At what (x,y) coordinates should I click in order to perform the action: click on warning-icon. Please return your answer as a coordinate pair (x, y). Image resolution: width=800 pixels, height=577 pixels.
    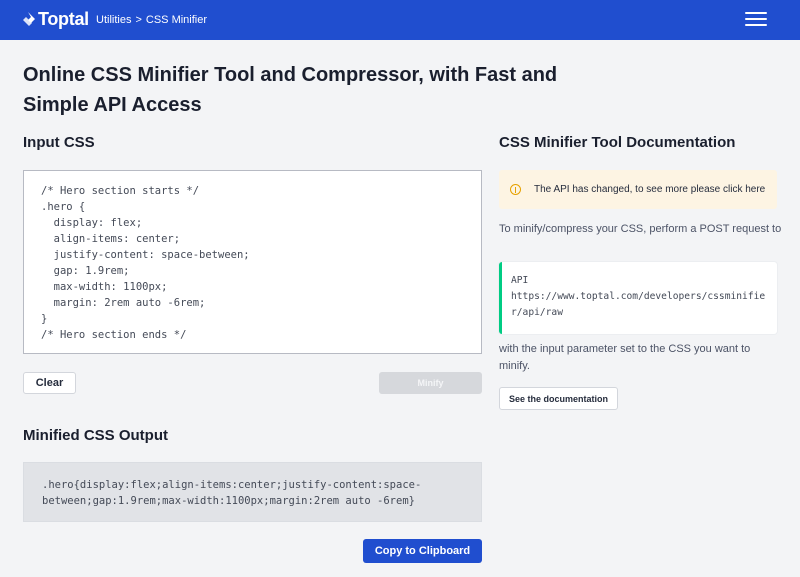
    Looking at the image, I should click on (515, 189).